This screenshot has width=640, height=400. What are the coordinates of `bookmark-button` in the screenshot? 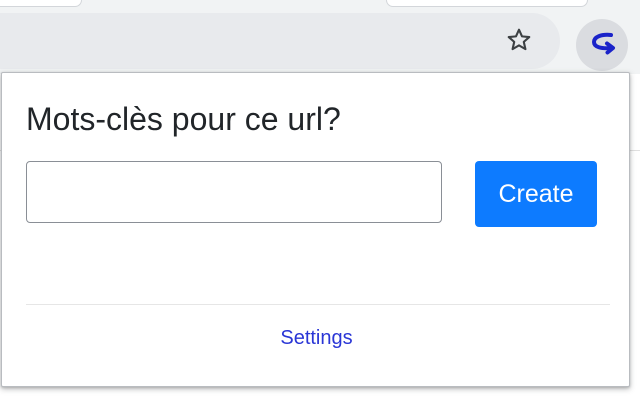 It's located at (519, 42).